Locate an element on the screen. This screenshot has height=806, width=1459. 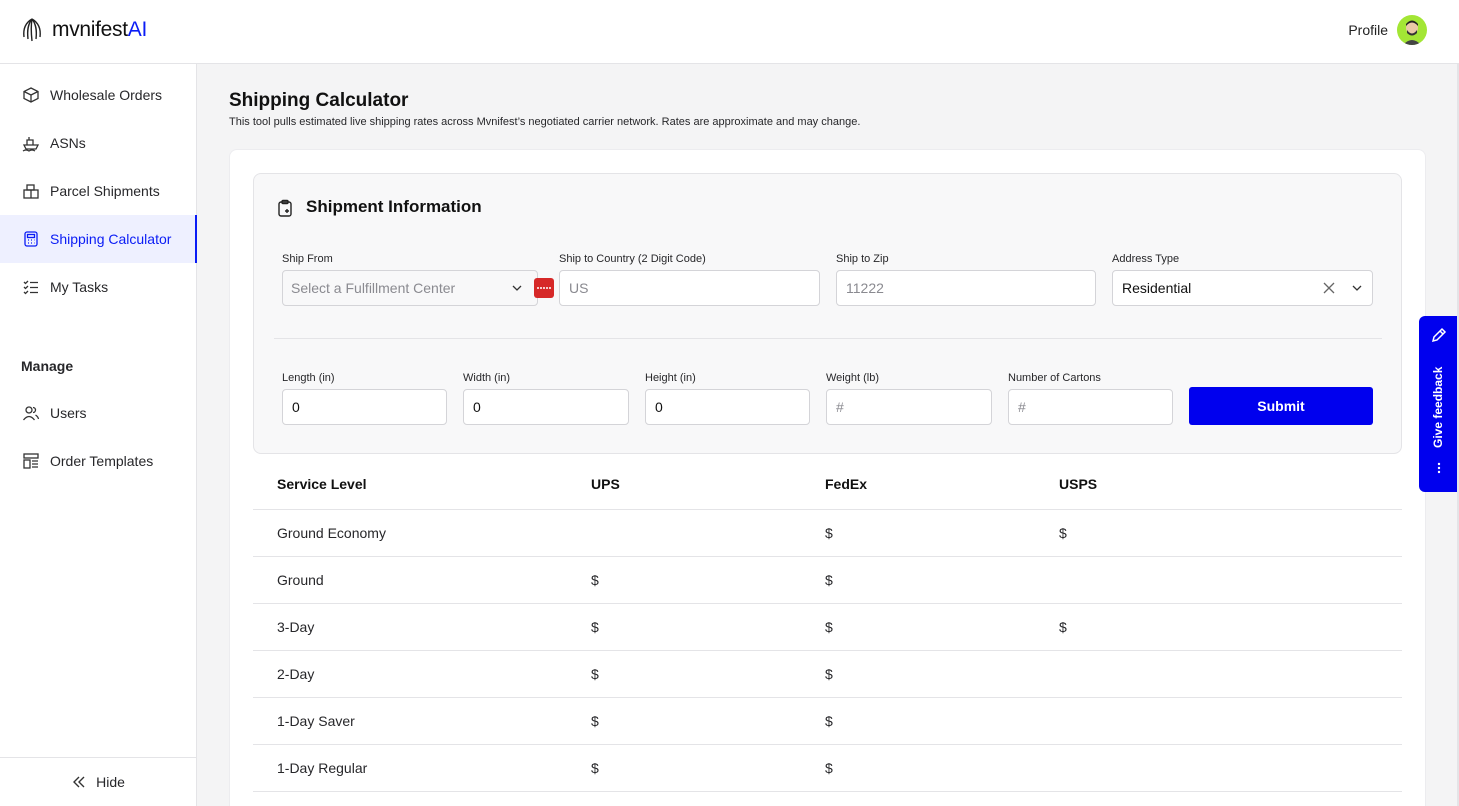
table-row: 3-Day $ $ $ is located at coordinates (827, 627).